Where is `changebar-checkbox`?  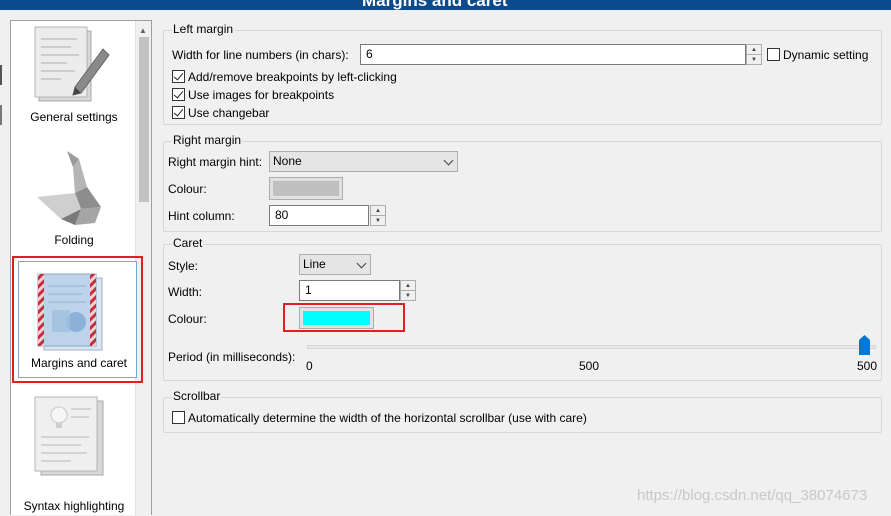 changebar-checkbox is located at coordinates (178, 112).